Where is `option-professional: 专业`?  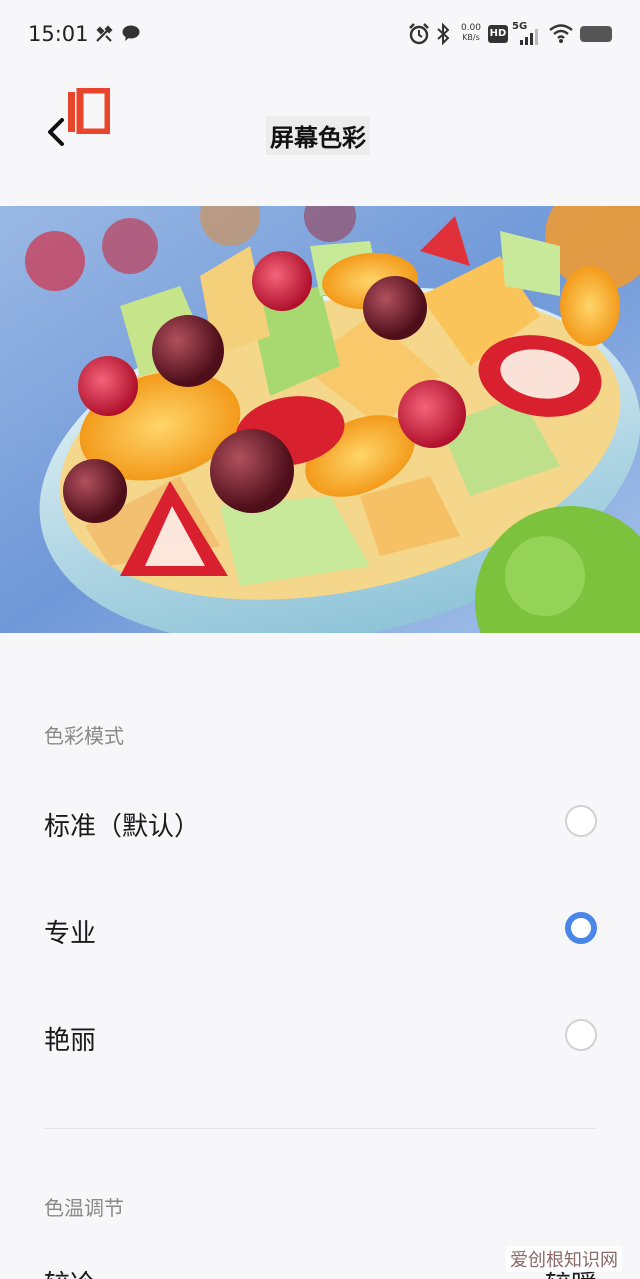 option-professional: 专业 is located at coordinates (320, 928).